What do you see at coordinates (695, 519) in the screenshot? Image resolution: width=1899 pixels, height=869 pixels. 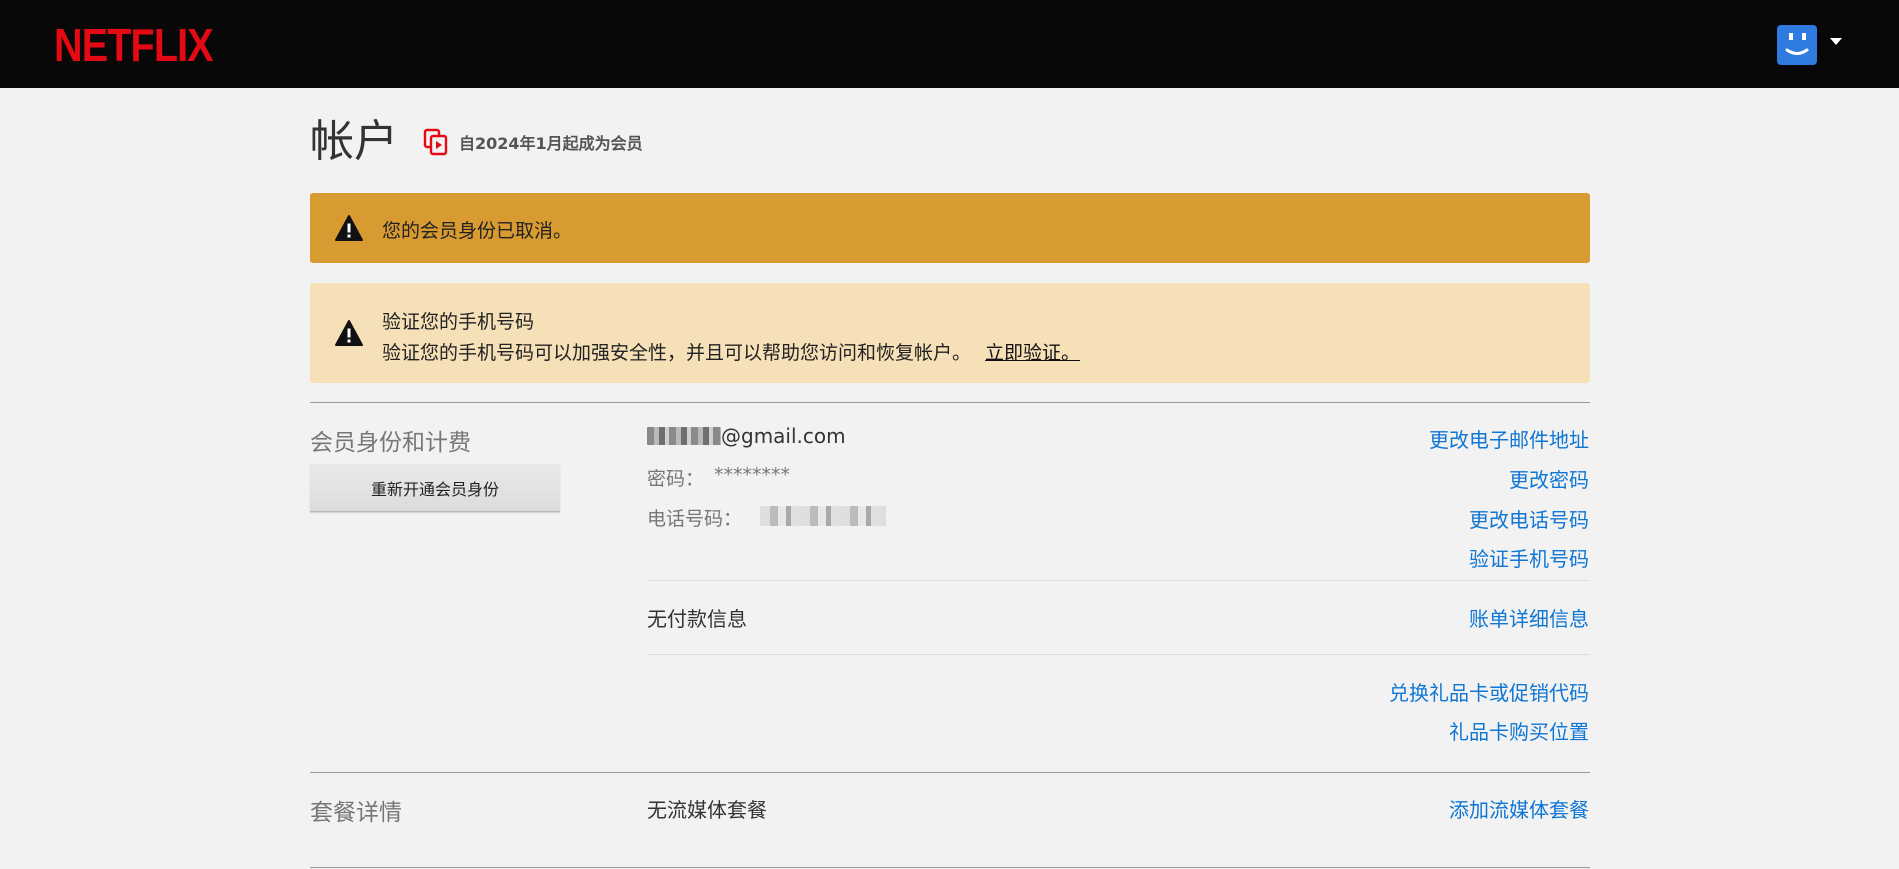 I see `phone-label: 电话号码：` at bounding box center [695, 519].